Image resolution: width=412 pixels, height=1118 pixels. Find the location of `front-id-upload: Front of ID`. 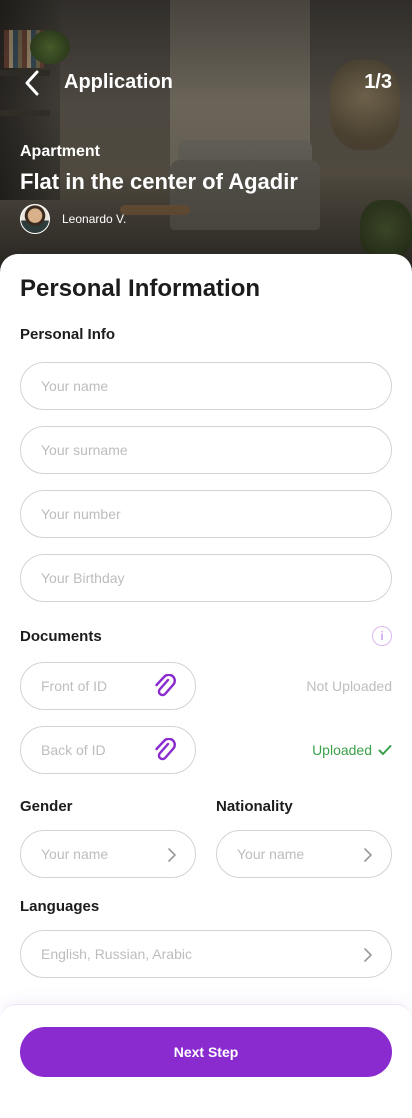

front-id-upload: Front of ID is located at coordinates (108, 686).